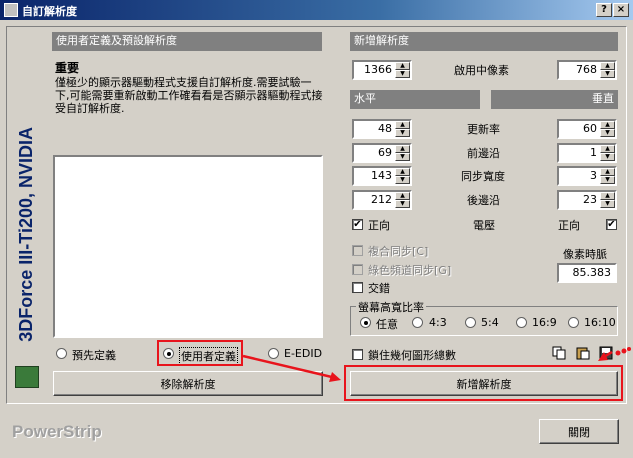  What do you see at coordinates (579, 431) in the screenshot?
I see `close-button: 關閉` at bounding box center [579, 431].